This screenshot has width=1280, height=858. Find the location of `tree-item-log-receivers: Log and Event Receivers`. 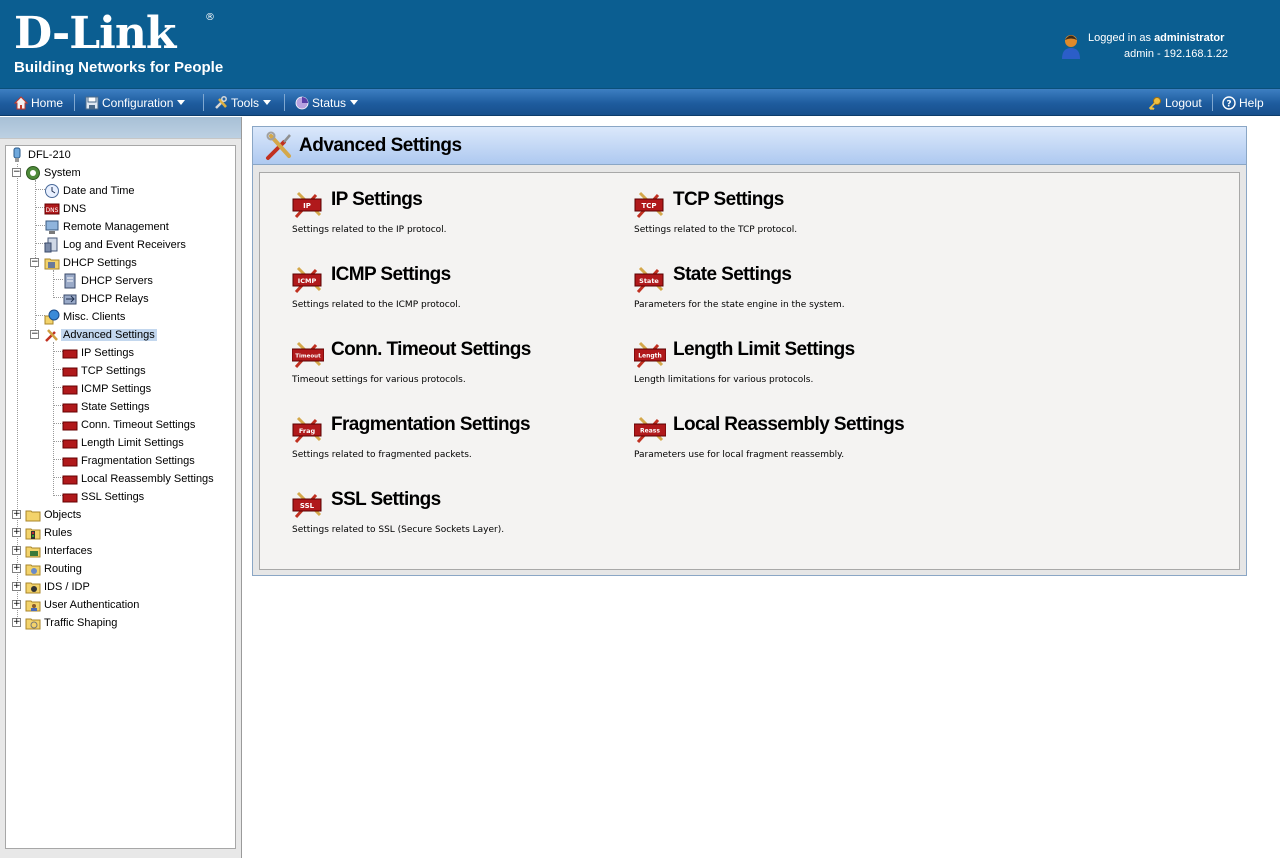

tree-item-log-receivers: Log and Event Receivers is located at coordinates (116, 245).